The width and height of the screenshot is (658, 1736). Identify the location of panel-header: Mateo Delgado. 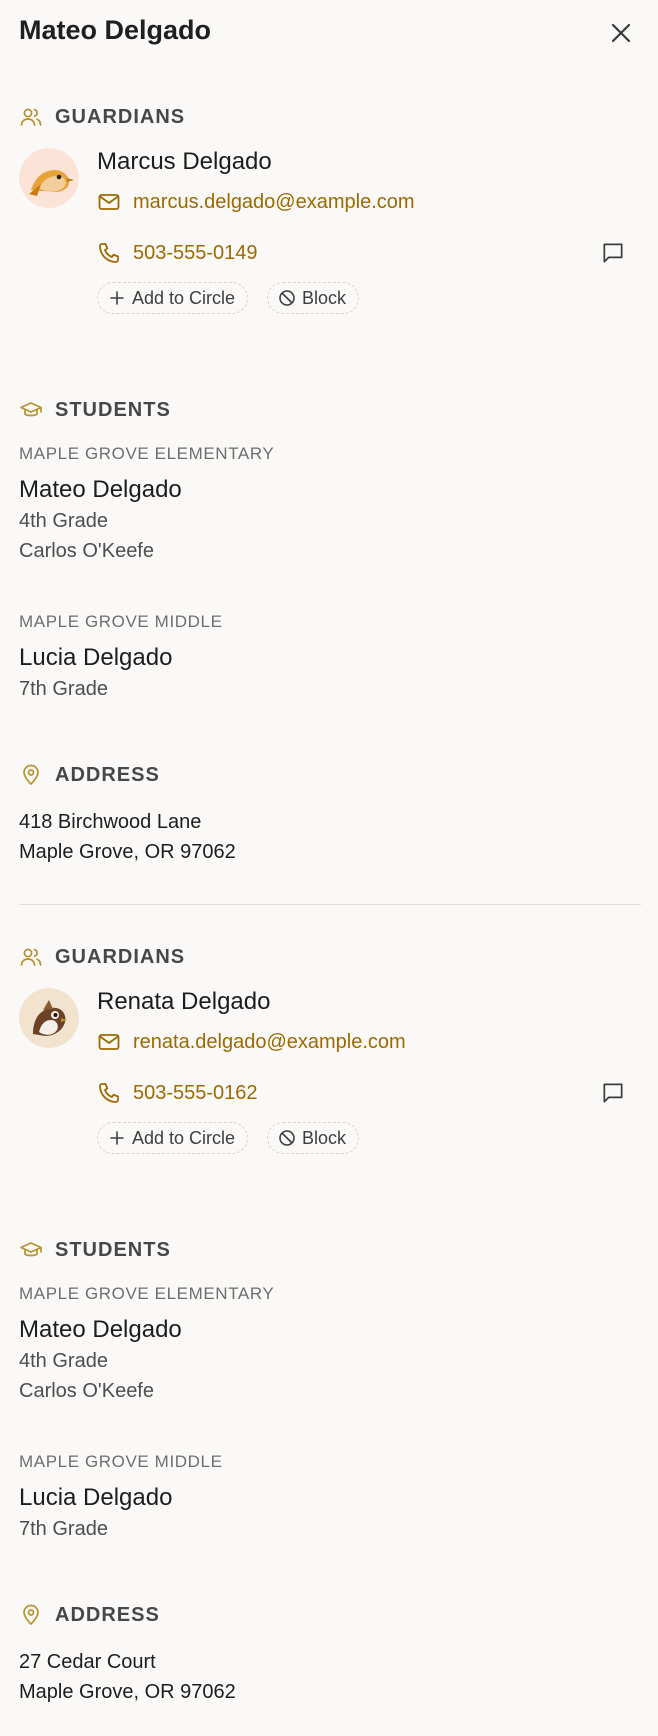
(329, 33).